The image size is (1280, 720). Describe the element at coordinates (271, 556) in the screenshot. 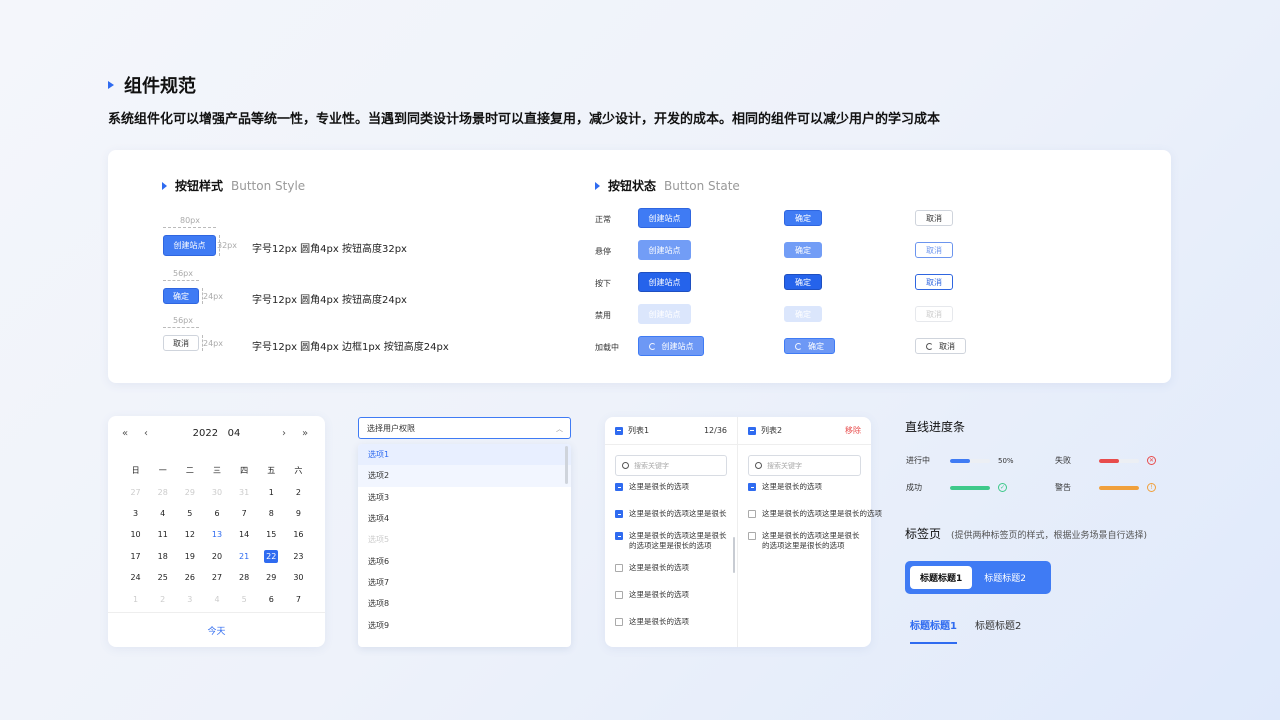

I see `calendar-day-selected: 22` at that location.